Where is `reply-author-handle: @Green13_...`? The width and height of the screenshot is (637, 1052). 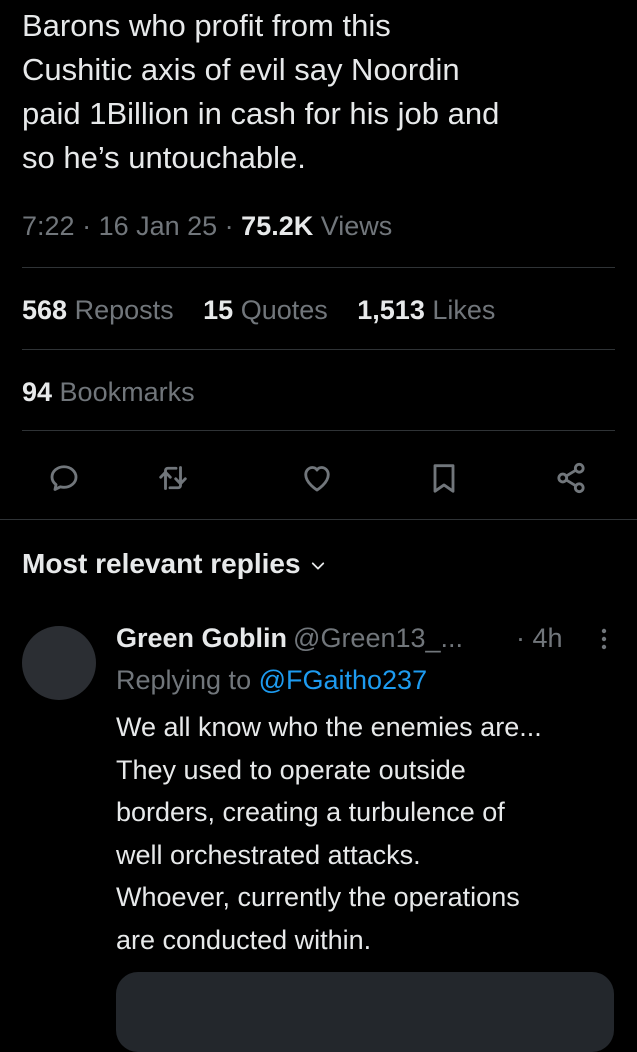 reply-author-handle: @Green13_... is located at coordinates (378, 638).